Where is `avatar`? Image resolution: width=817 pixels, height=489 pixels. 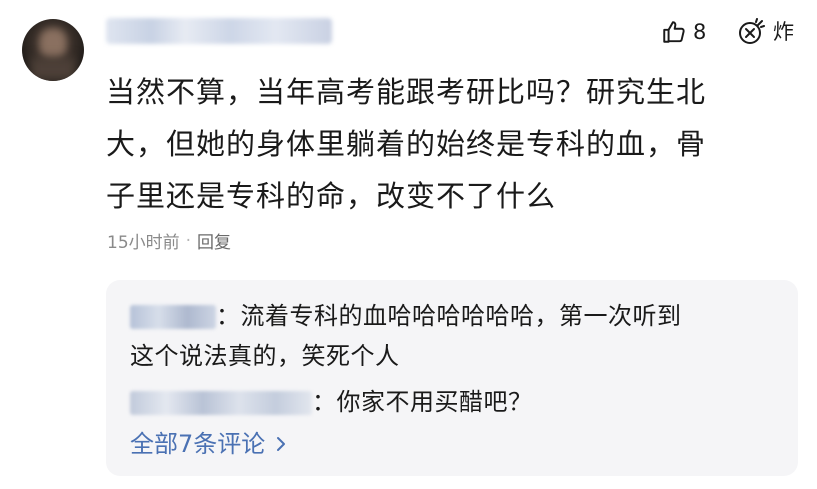
avatar is located at coordinates (53, 50).